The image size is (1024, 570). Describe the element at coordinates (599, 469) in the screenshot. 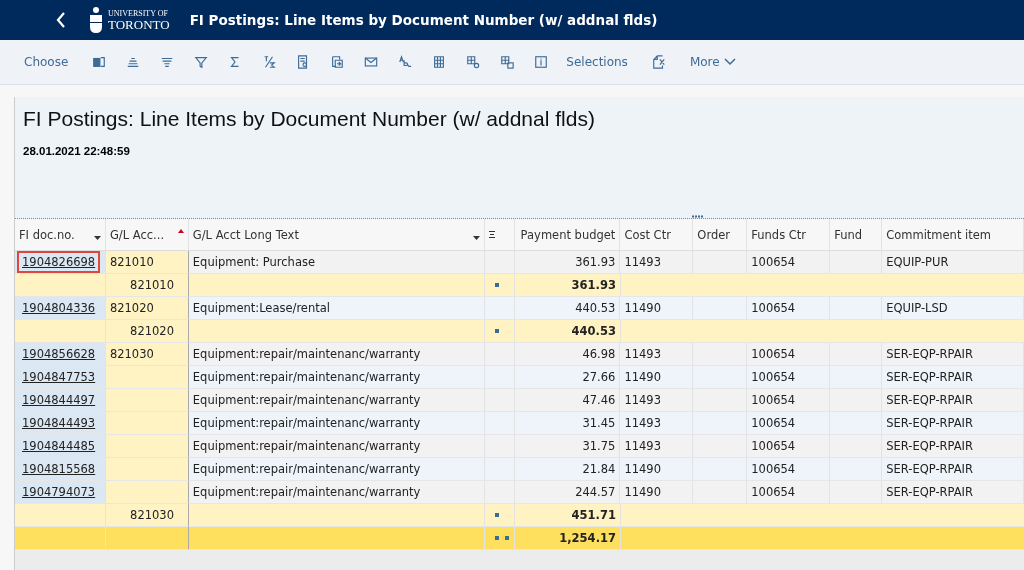

I see `table-cell: 21.84` at that location.